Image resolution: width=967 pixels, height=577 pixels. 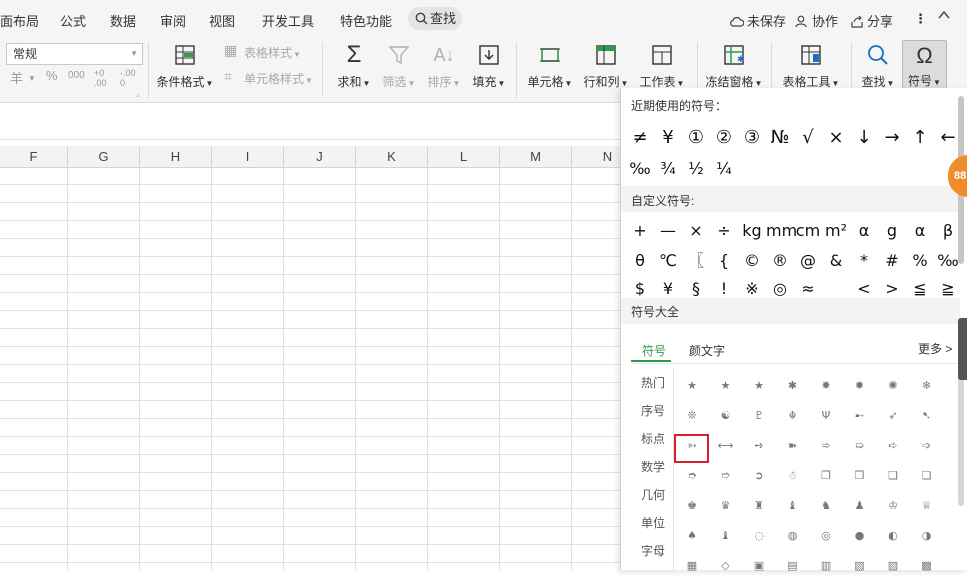 I want to click on grid-symbol-cell: ➶, so click(x=893, y=416).